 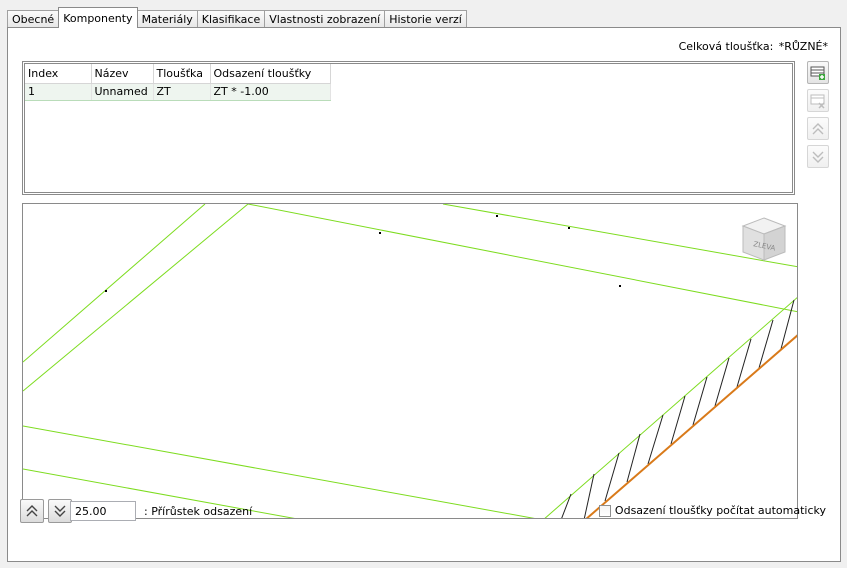 What do you see at coordinates (231, 19) in the screenshot?
I see `tab-klasifikace: Klasifikace` at bounding box center [231, 19].